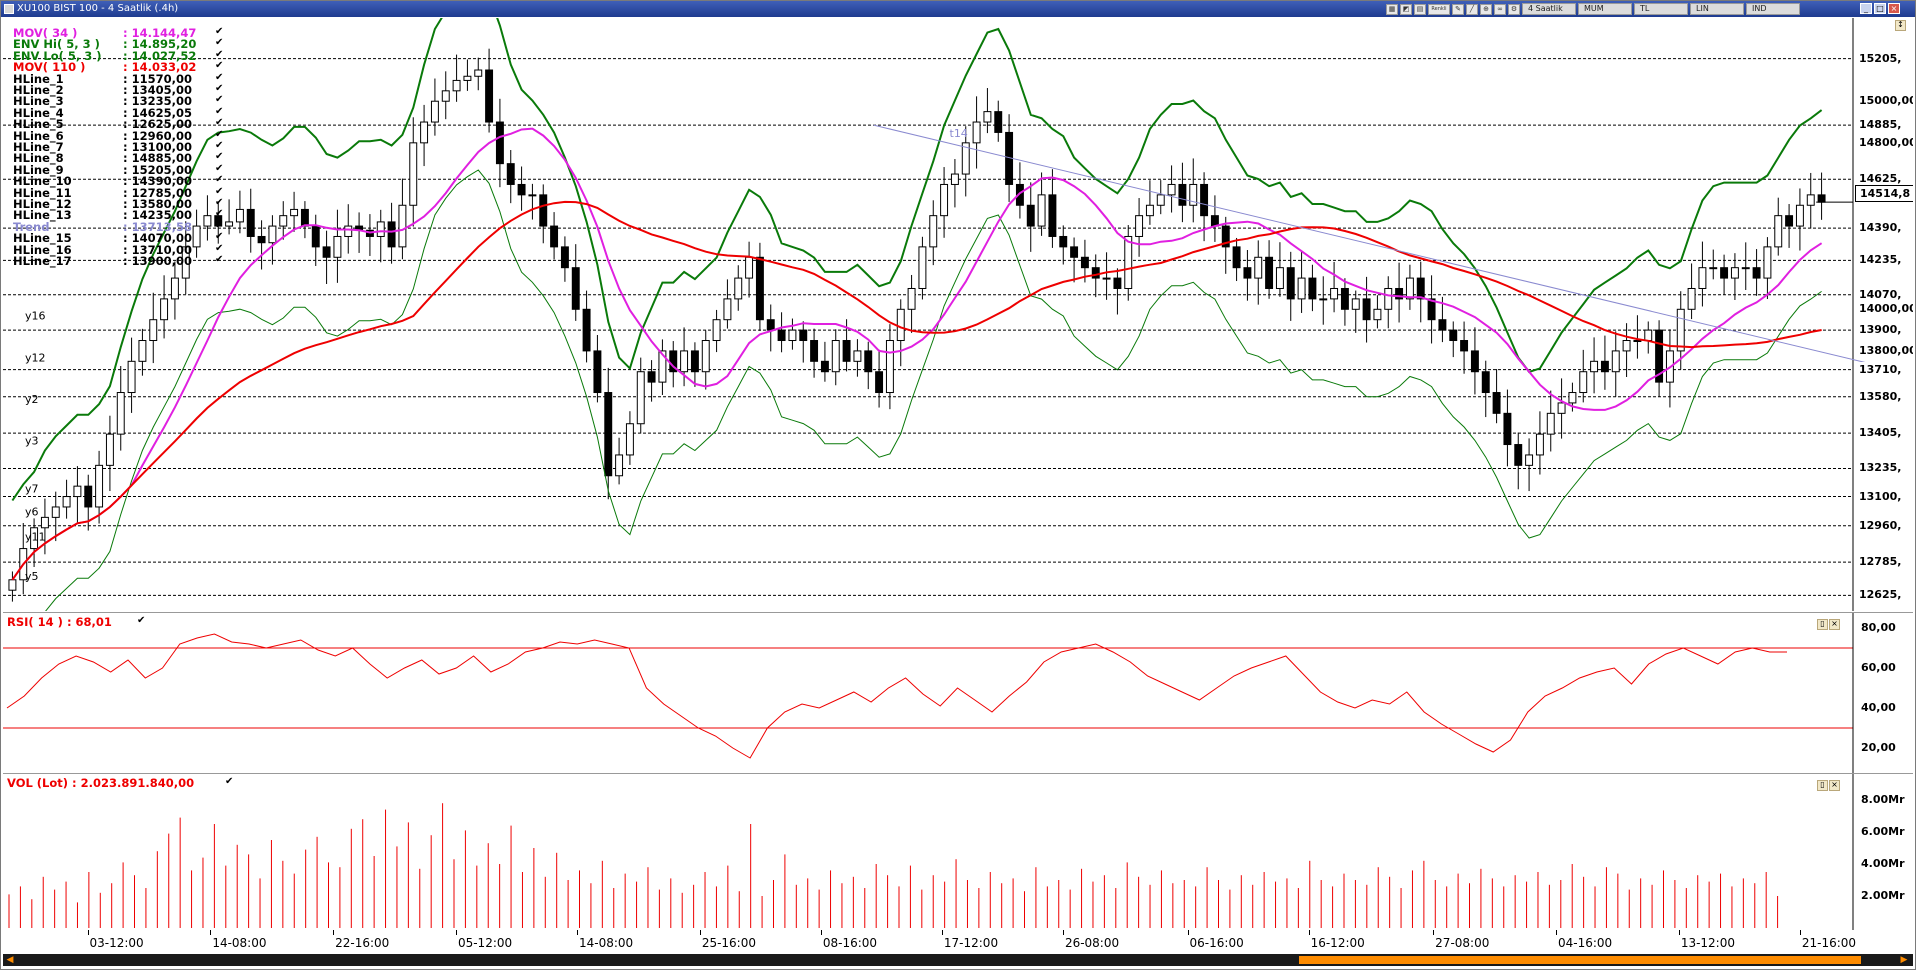 The height and width of the screenshot is (970, 1916). What do you see at coordinates (971, 943) in the screenshot?
I see `date-axis-label: 17-12:00` at bounding box center [971, 943].